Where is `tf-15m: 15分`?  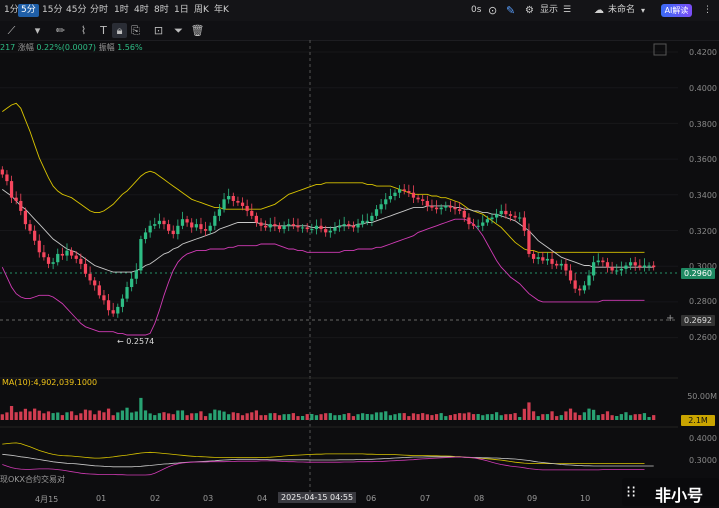 tf-15m: 15分 is located at coordinates (52, 10).